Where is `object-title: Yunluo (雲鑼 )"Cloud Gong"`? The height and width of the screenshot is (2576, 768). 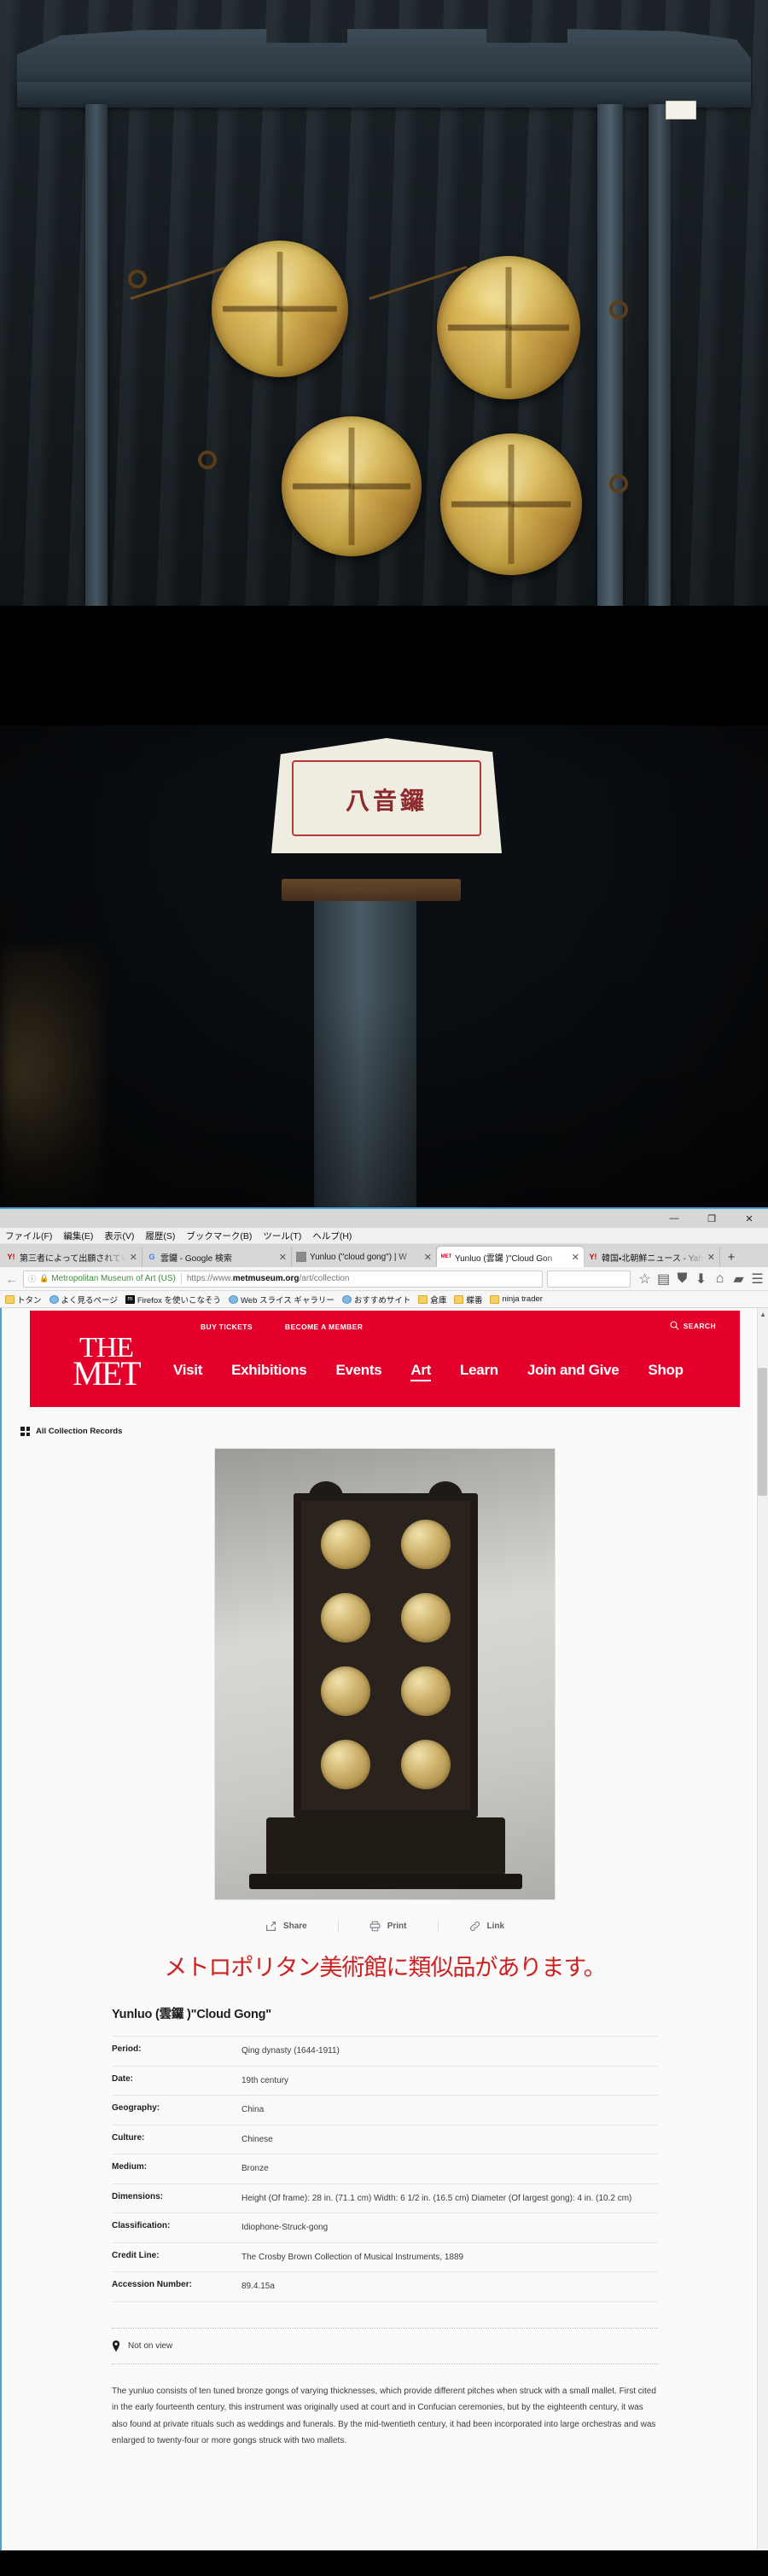
object-title: Yunluo (雲鑼 )"Cloud Gong" is located at coordinates (191, 2014).